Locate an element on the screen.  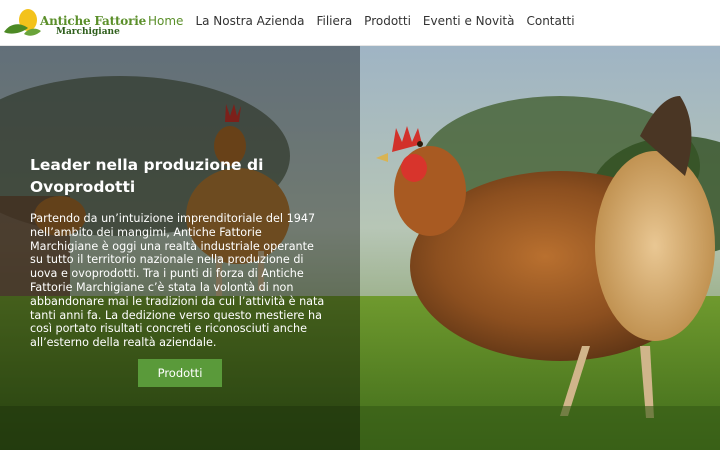
nav-item-contatti: Contatti is located at coordinates (550, 21).